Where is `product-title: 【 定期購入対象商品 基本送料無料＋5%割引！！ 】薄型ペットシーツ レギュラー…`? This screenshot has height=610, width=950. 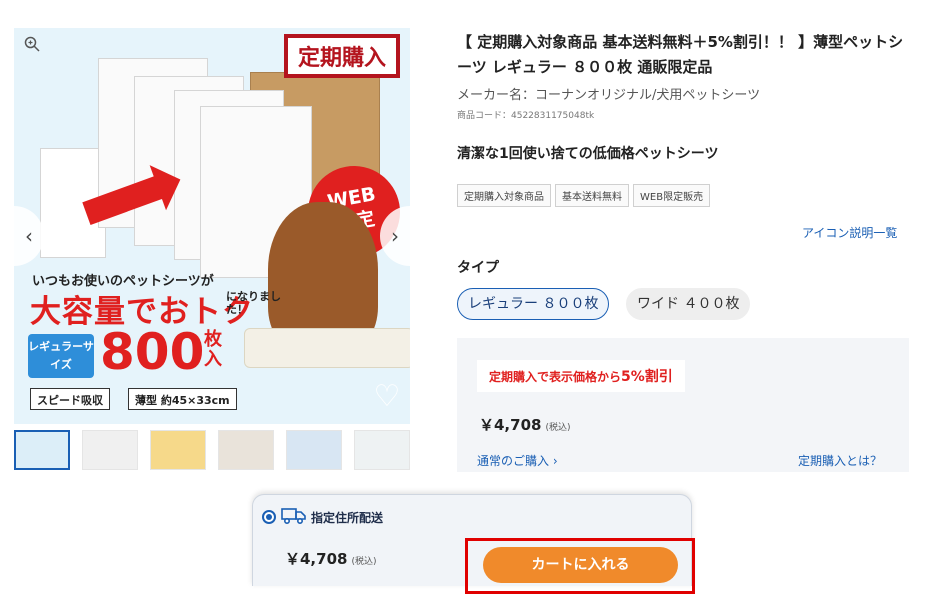
product-title: 【 定期購入対象商品 基本送料無料＋5%割引！！ 】薄型ペットシーツ レギュラー… is located at coordinates (680, 54).